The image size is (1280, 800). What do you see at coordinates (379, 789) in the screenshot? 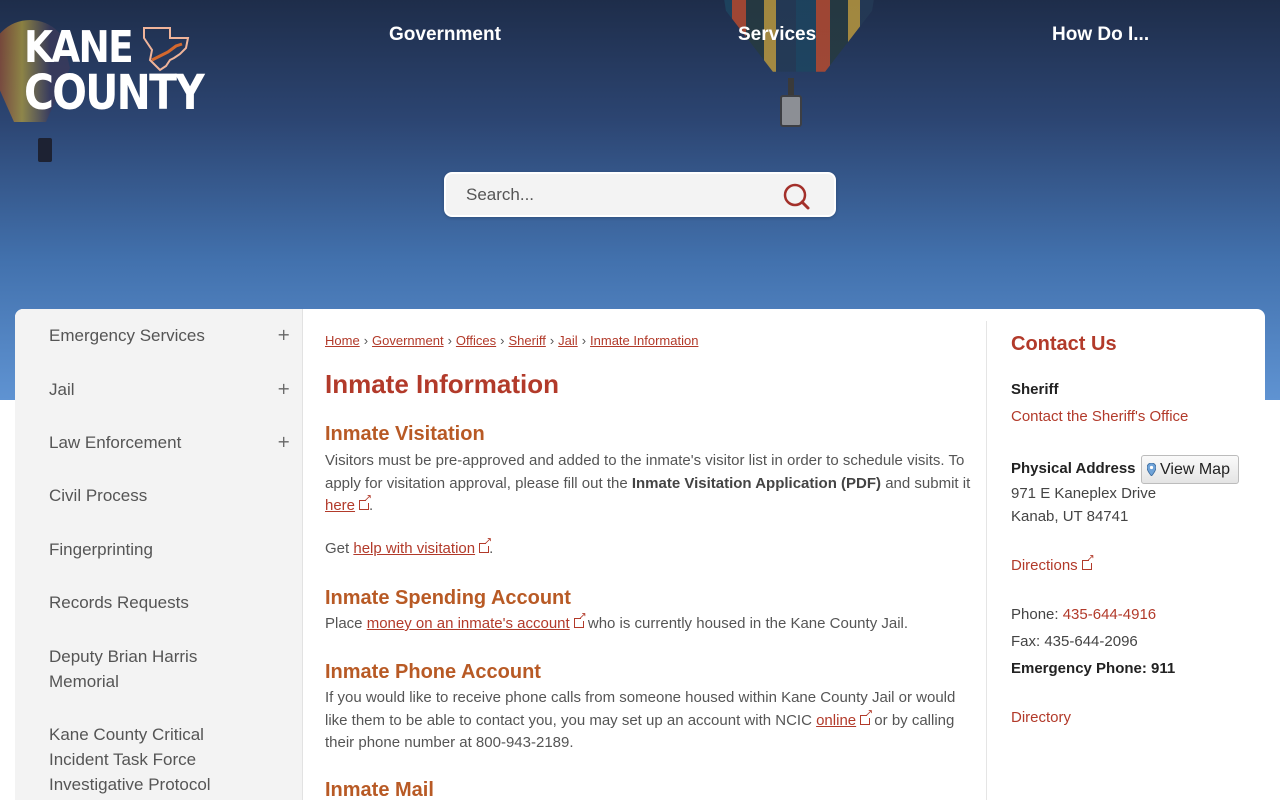
I see `heading-inmate-mail: Inmate Mail` at bounding box center [379, 789].